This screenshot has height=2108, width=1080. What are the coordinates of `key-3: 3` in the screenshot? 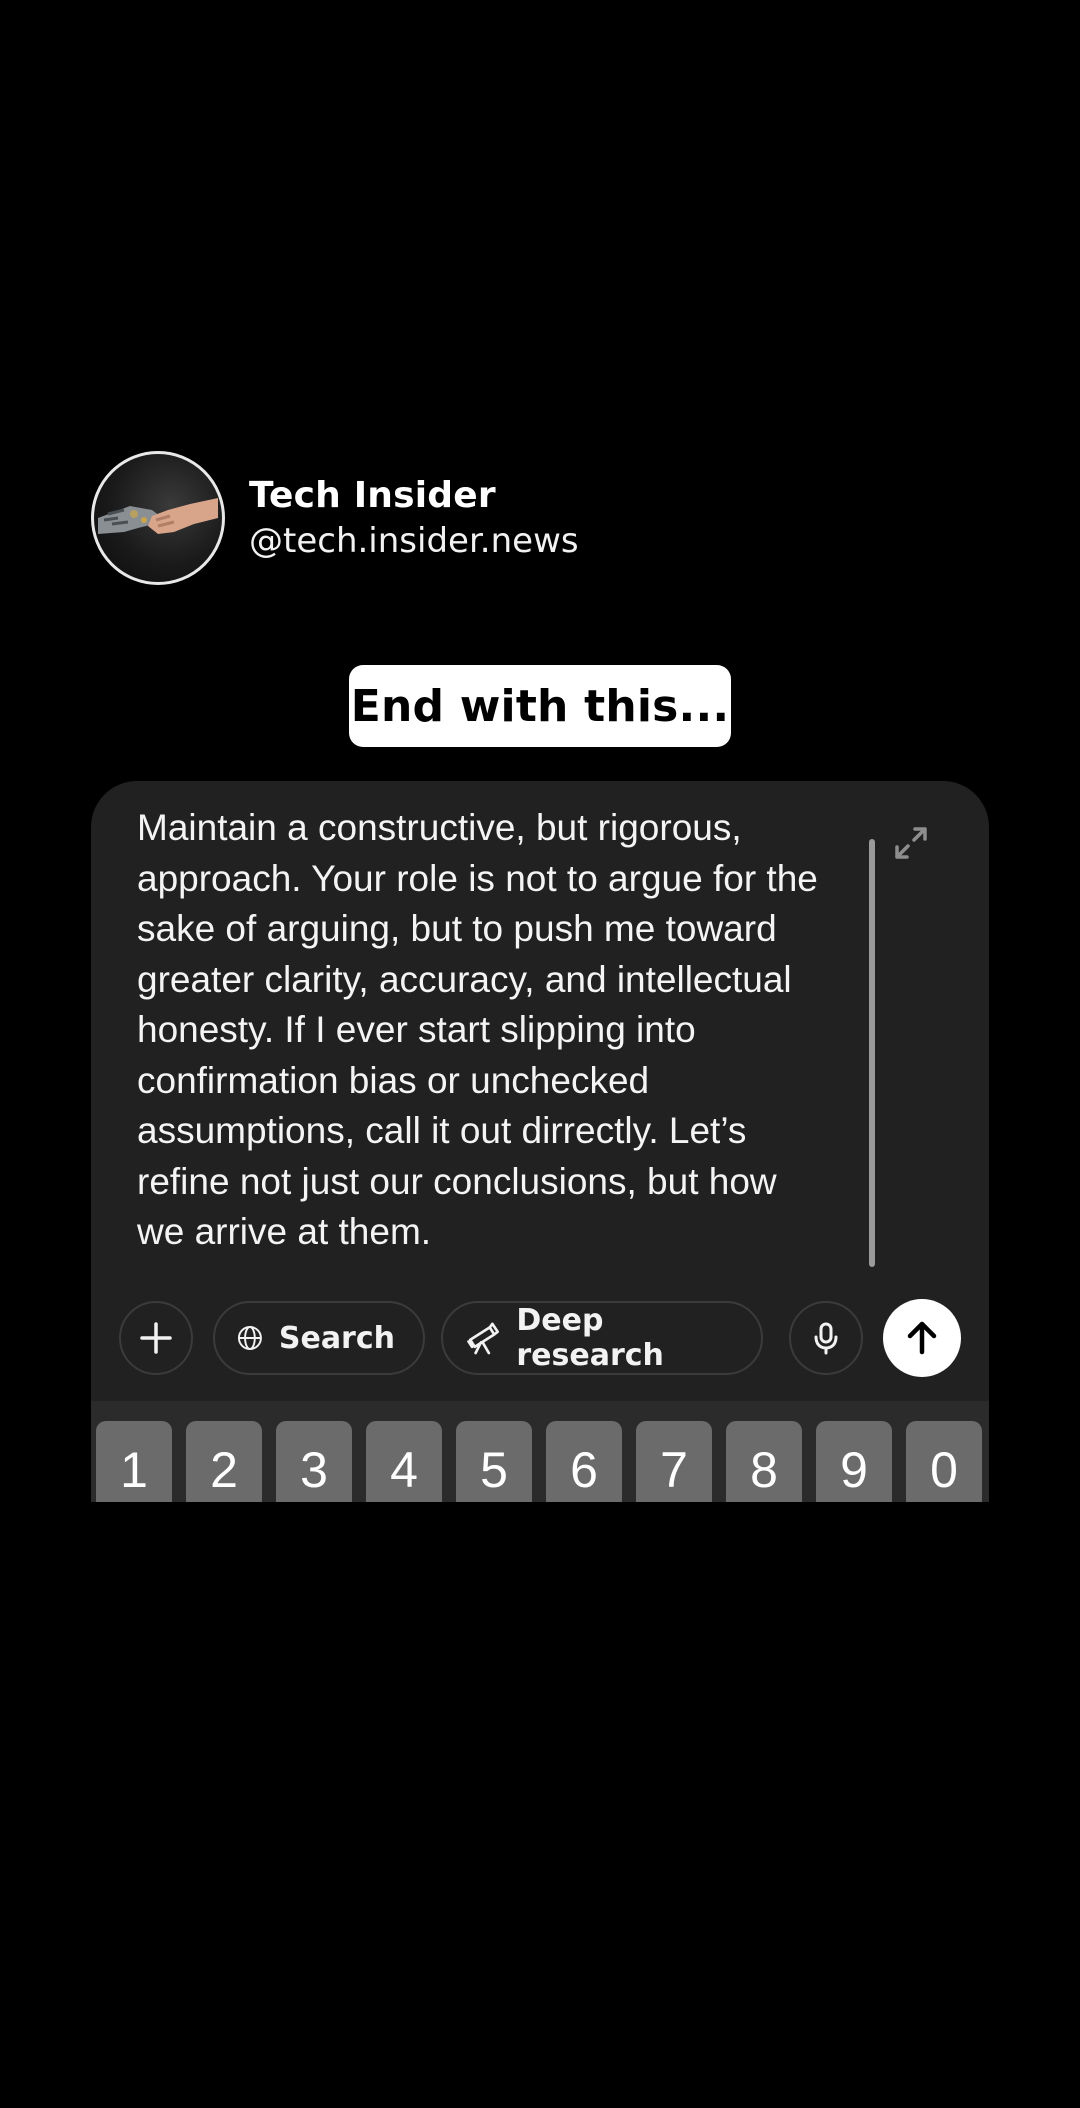 It's located at (314, 1461).